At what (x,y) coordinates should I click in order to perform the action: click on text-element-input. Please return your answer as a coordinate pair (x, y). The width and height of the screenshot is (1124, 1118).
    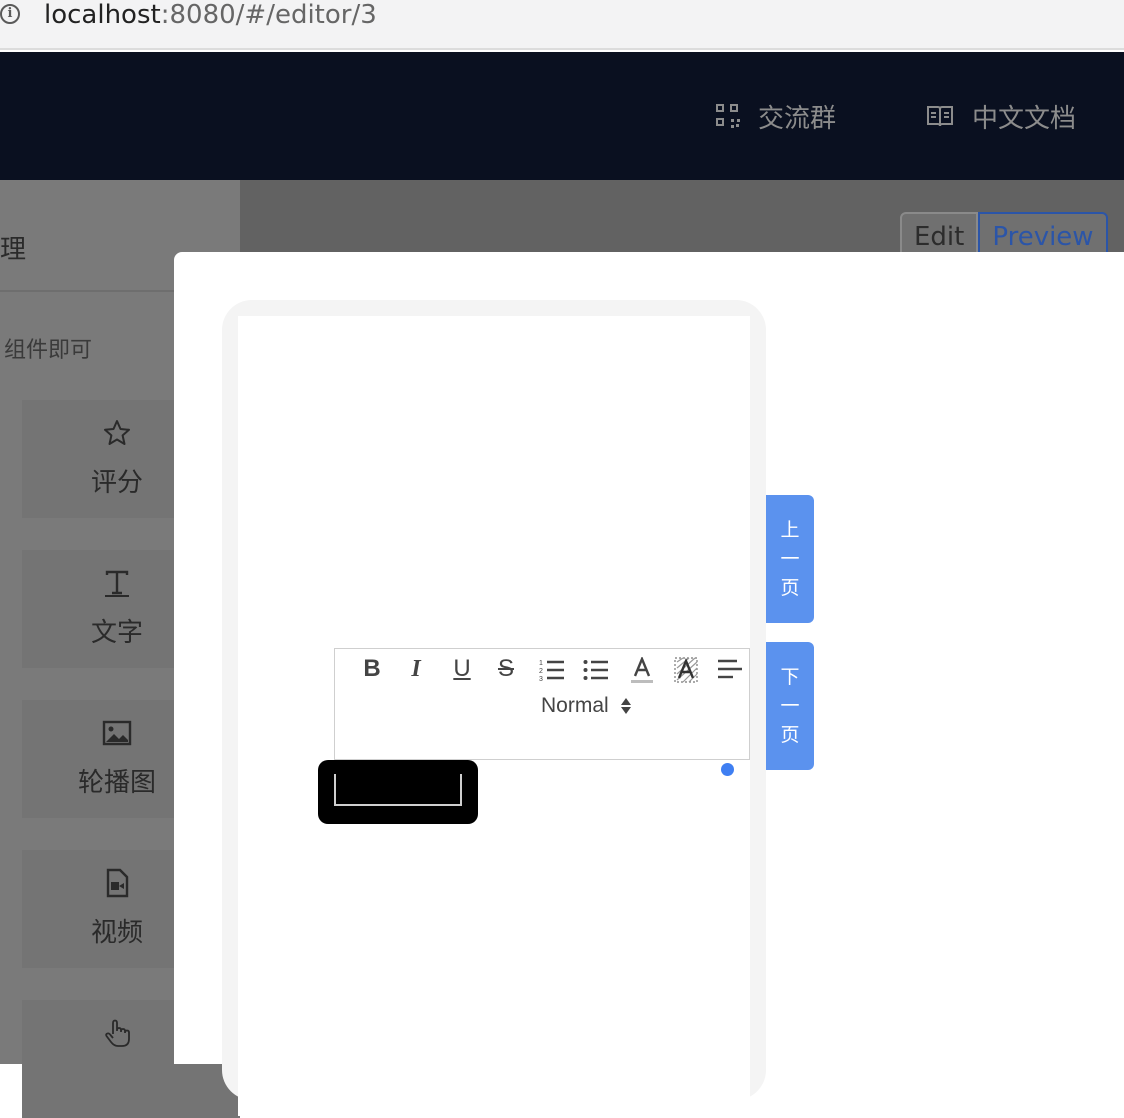
    Looking at the image, I should click on (398, 790).